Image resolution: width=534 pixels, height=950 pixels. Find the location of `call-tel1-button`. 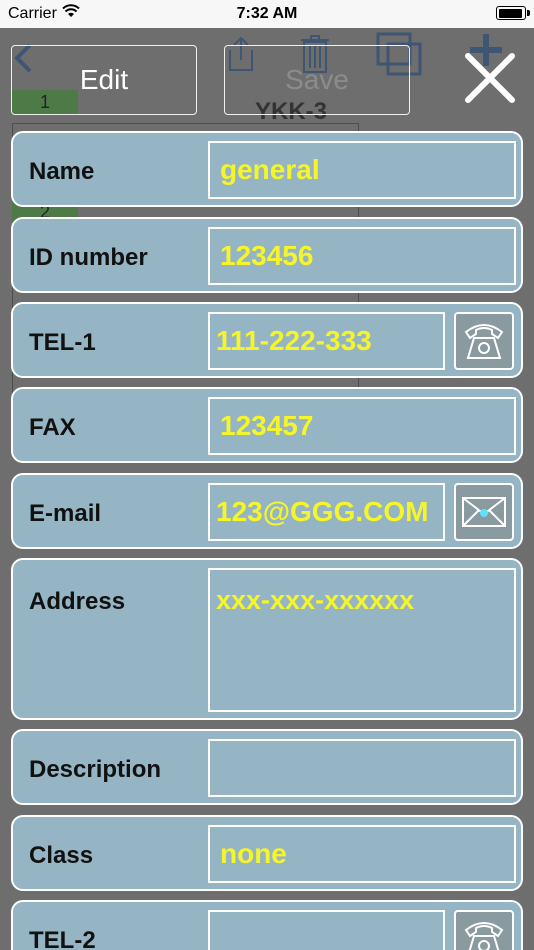

call-tel1-button is located at coordinates (484, 341).